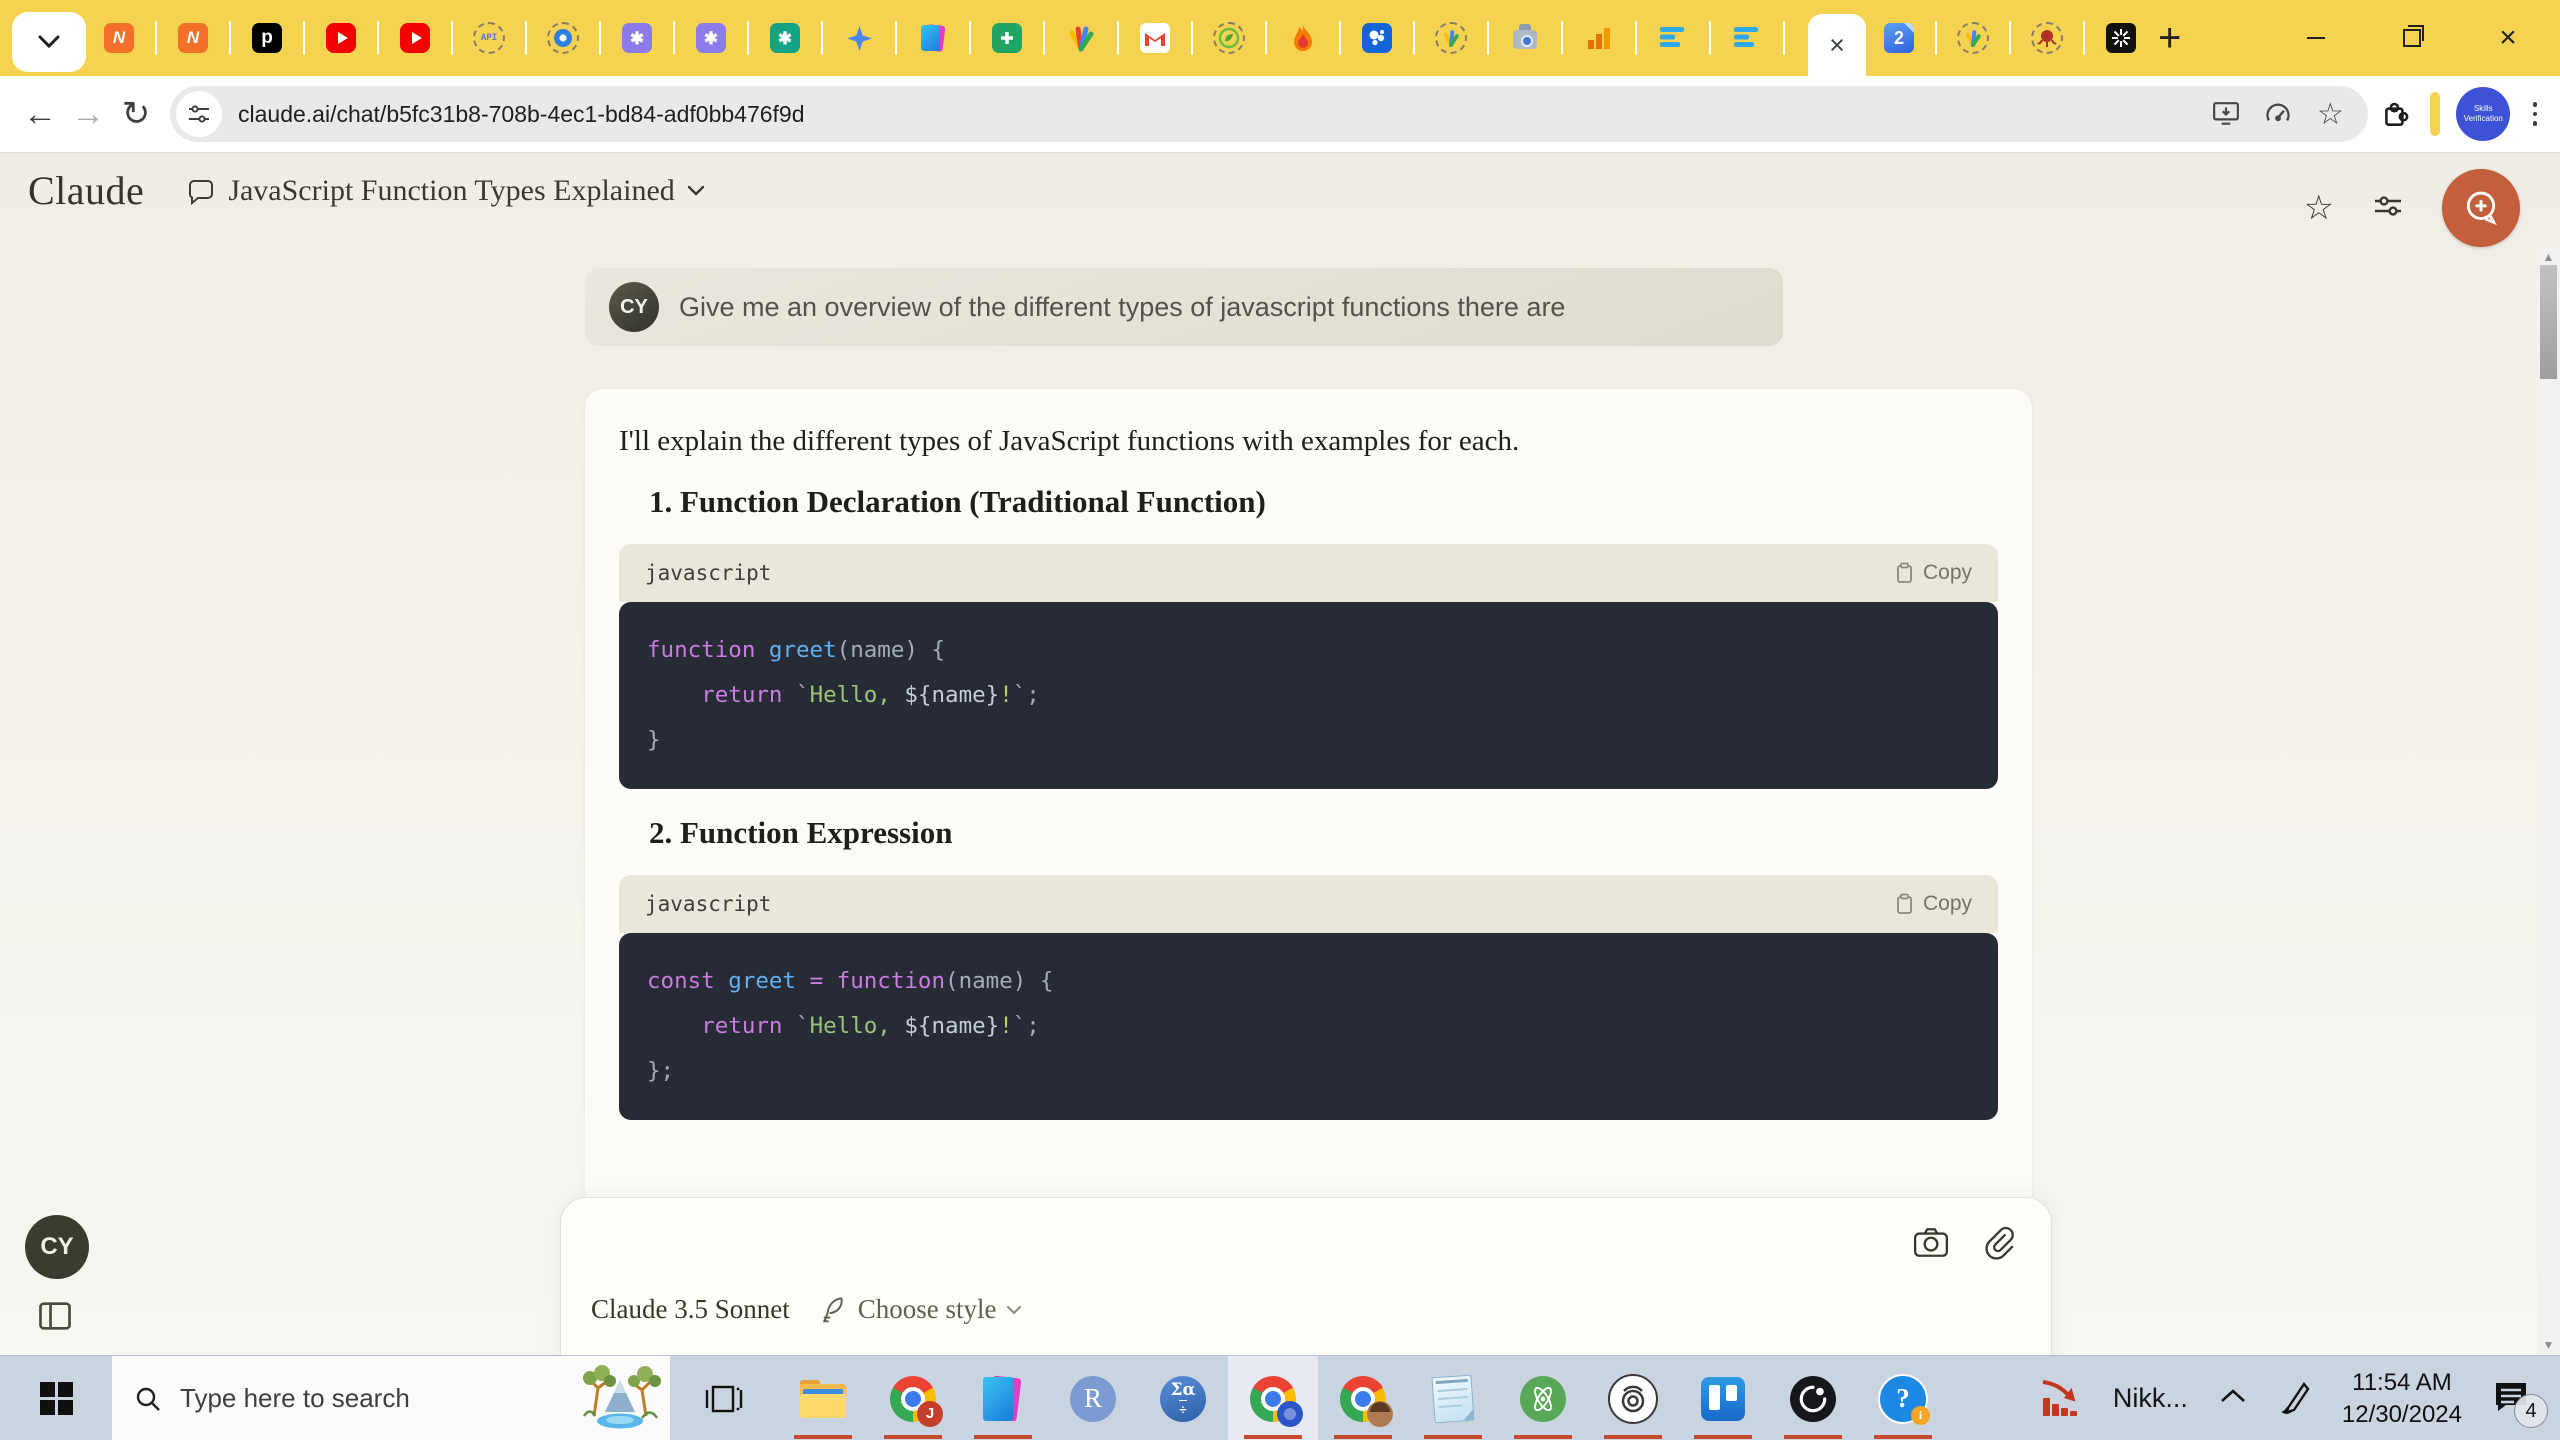 The height and width of the screenshot is (1440, 2560). What do you see at coordinates (40, 114) in the screenshot?
I see `back-button: ←` at bounding box center [40, 114].